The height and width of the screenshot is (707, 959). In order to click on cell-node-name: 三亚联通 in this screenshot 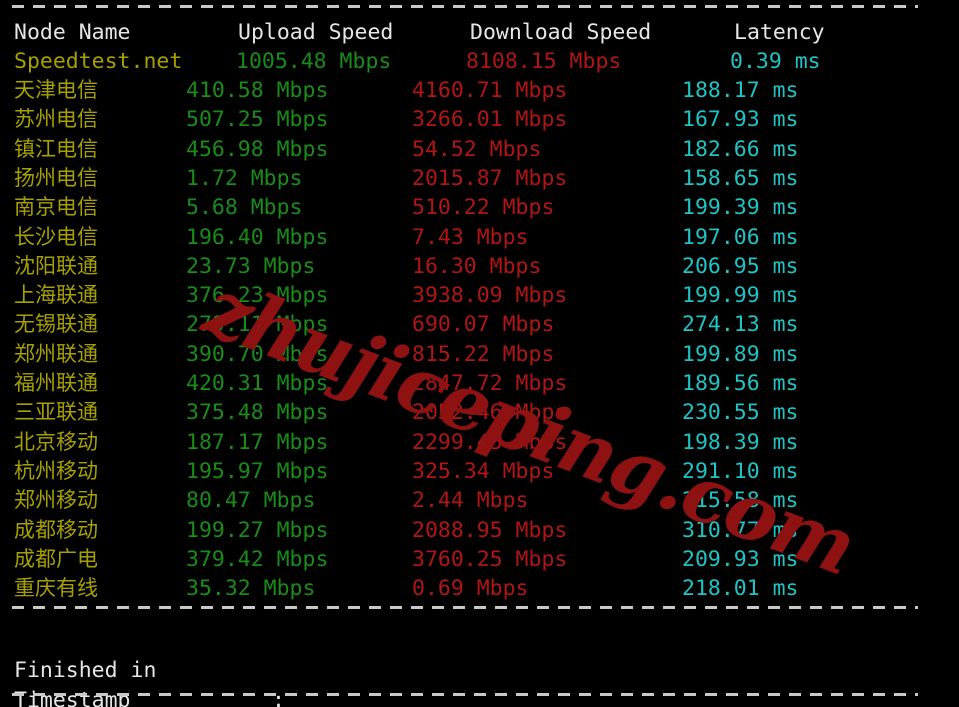, I will do `click(56, 412)`.